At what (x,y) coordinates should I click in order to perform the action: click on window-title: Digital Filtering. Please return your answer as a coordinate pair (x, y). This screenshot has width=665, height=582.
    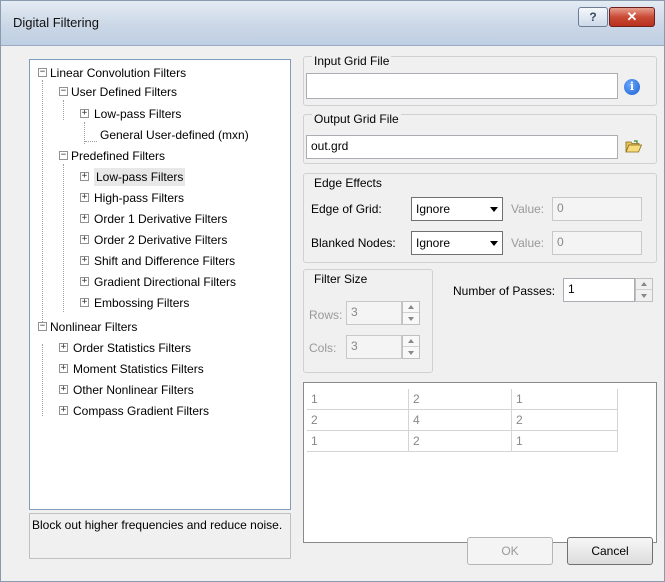
    Looking at the image, I should click on (56, 22).